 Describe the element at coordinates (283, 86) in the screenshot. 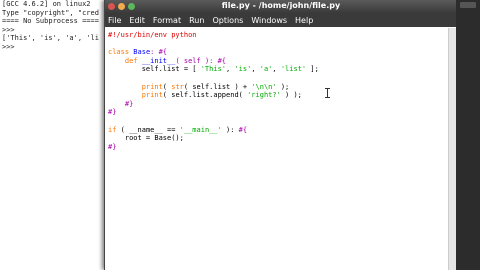

I see `code-token: );` at that location.